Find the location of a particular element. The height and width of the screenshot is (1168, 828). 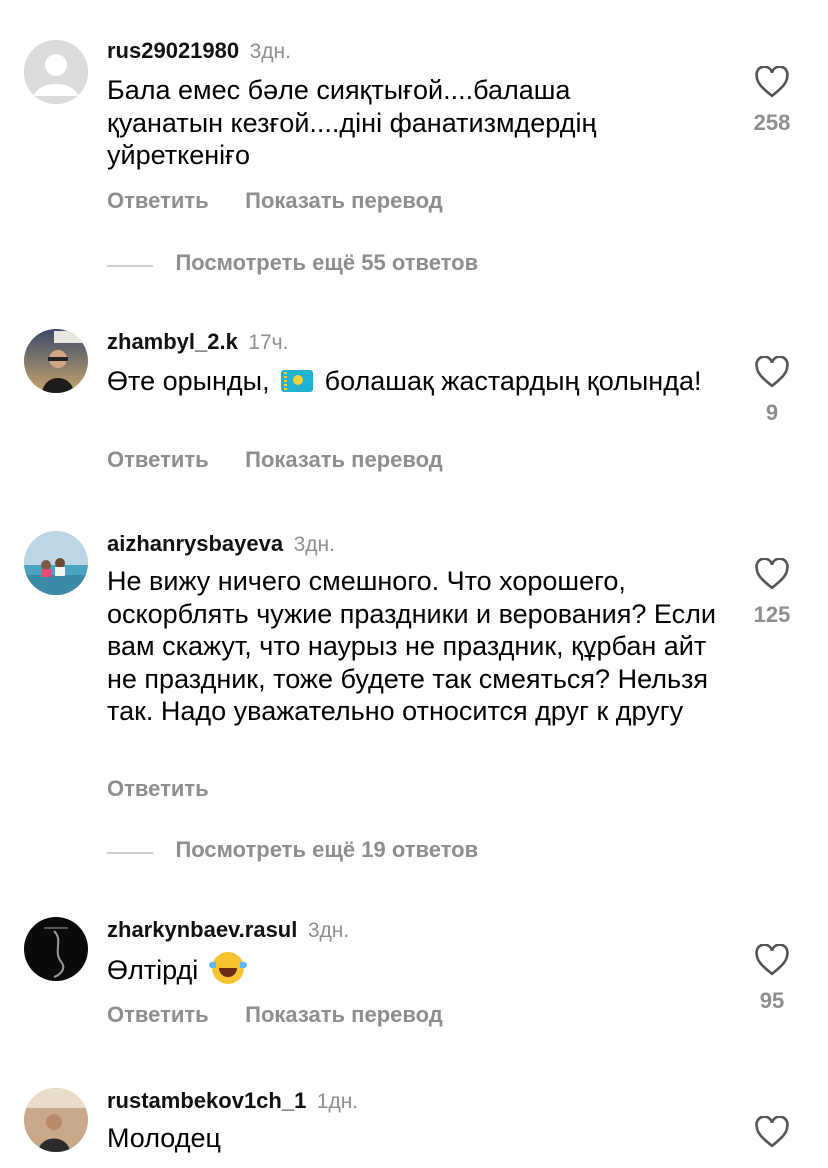

like-control: 258 is located at coordinates (772, 101).